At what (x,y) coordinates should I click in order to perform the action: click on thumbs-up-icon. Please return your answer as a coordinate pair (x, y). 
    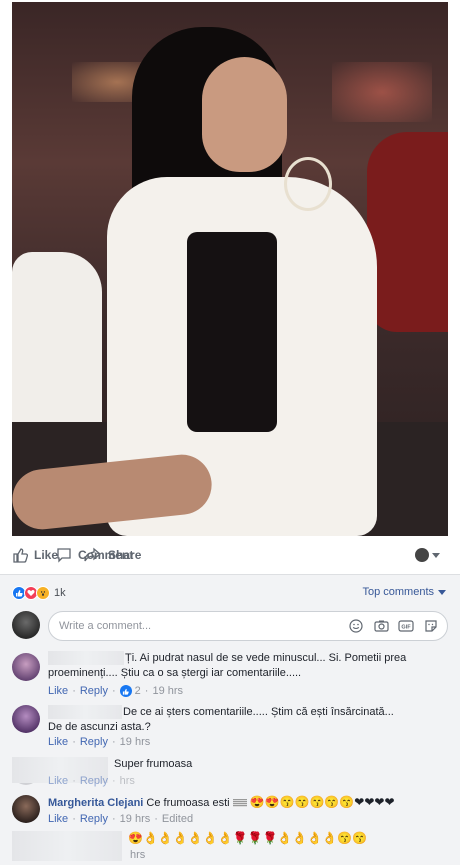
    Looking at the image, I should click on (20, 555).